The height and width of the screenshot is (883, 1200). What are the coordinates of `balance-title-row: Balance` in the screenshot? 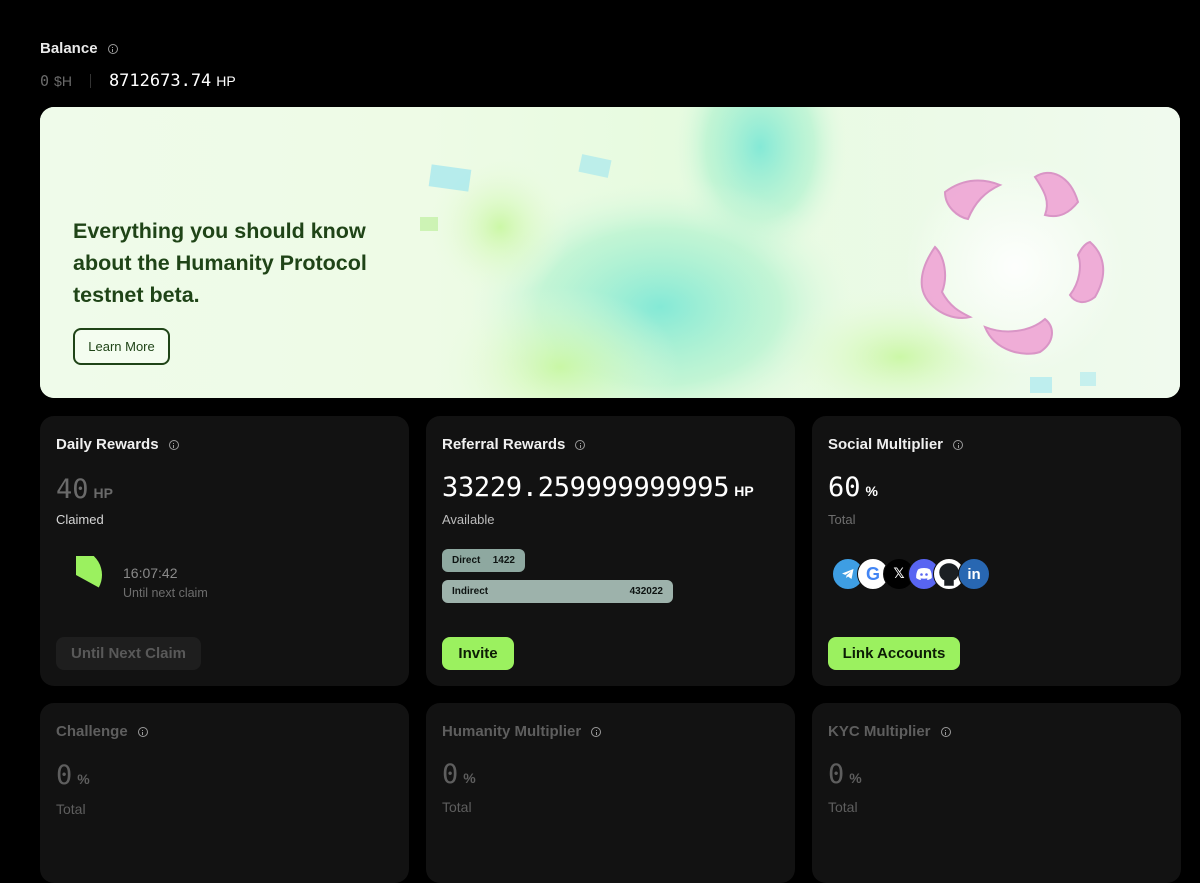 It's located at (138, 49).